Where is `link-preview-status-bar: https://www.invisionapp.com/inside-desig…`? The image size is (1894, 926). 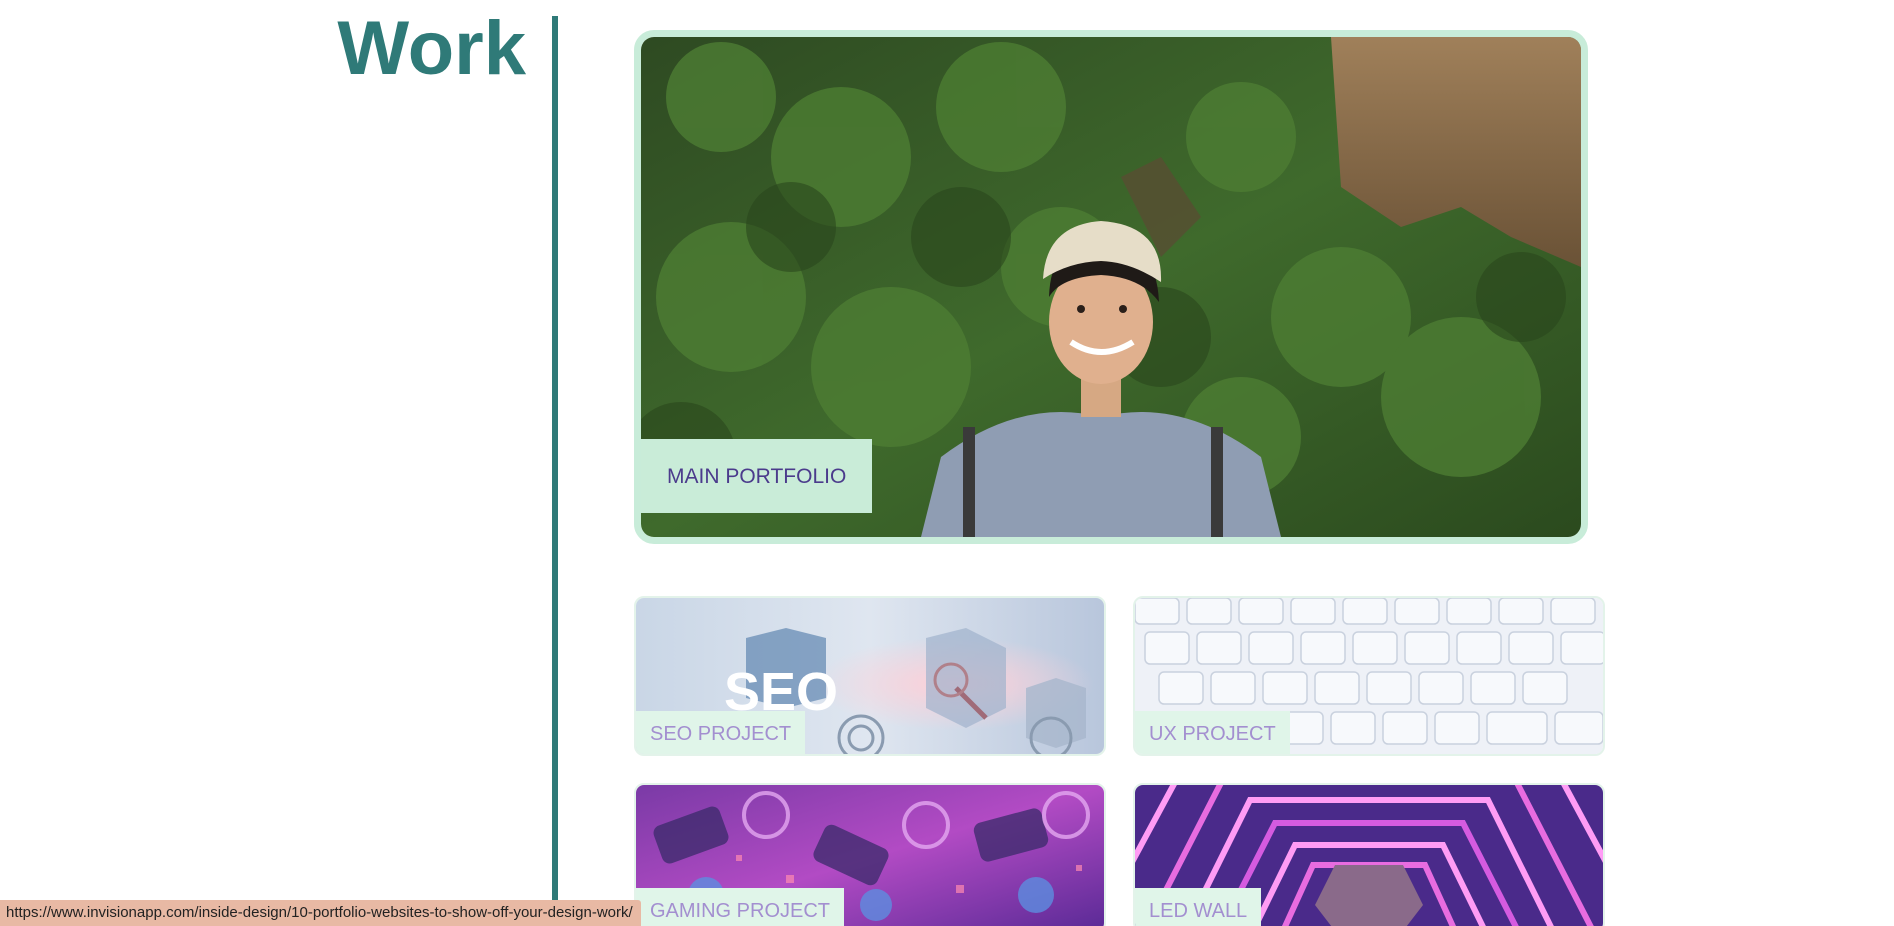 link-preview-status-bar: https://www.invisionapp.com/inside-desig… is located at coordinates (320, 913).